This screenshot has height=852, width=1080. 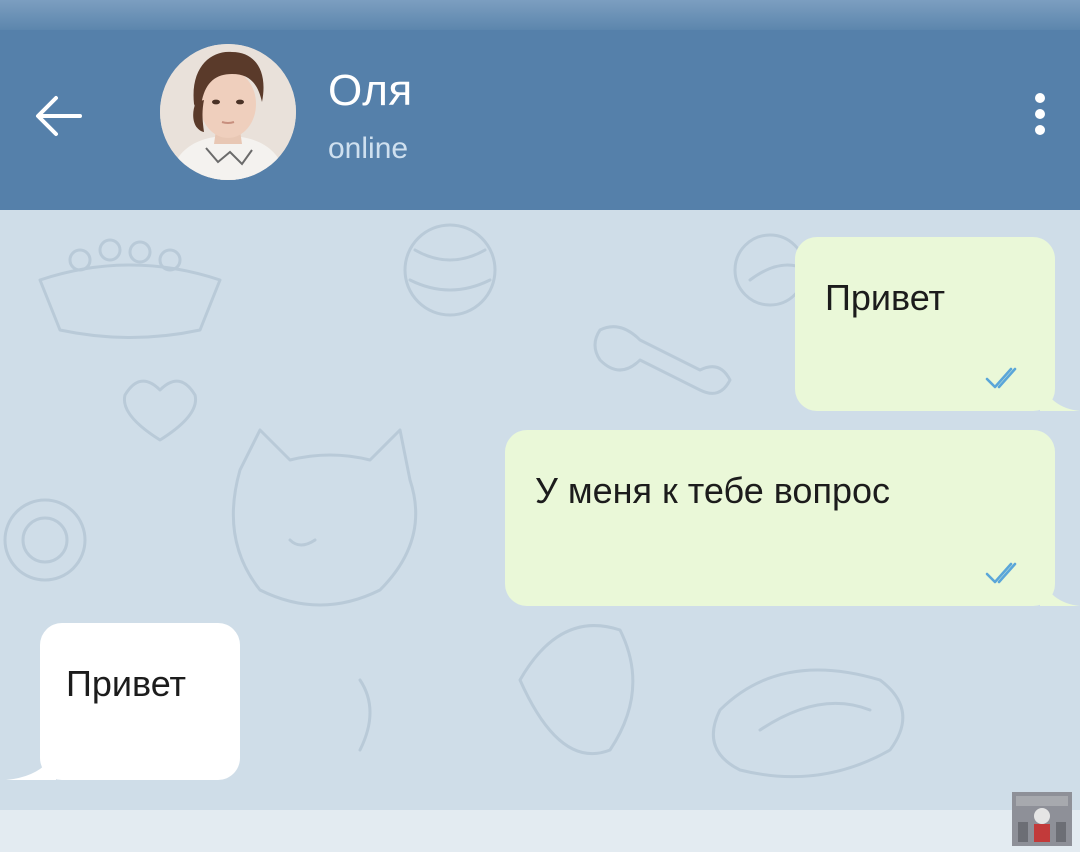 I want to click on more-vertical-icon, so click(x=1040, y=114).